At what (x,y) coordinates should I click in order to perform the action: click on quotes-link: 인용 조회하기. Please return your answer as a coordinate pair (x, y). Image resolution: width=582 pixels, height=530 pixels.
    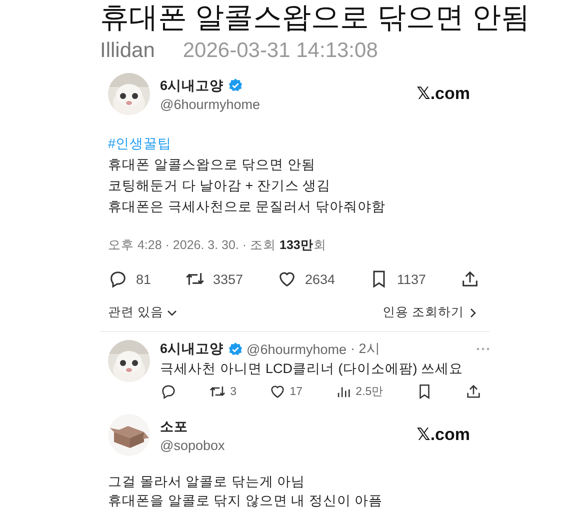
    Looking at the image, I should click on (430, 312).